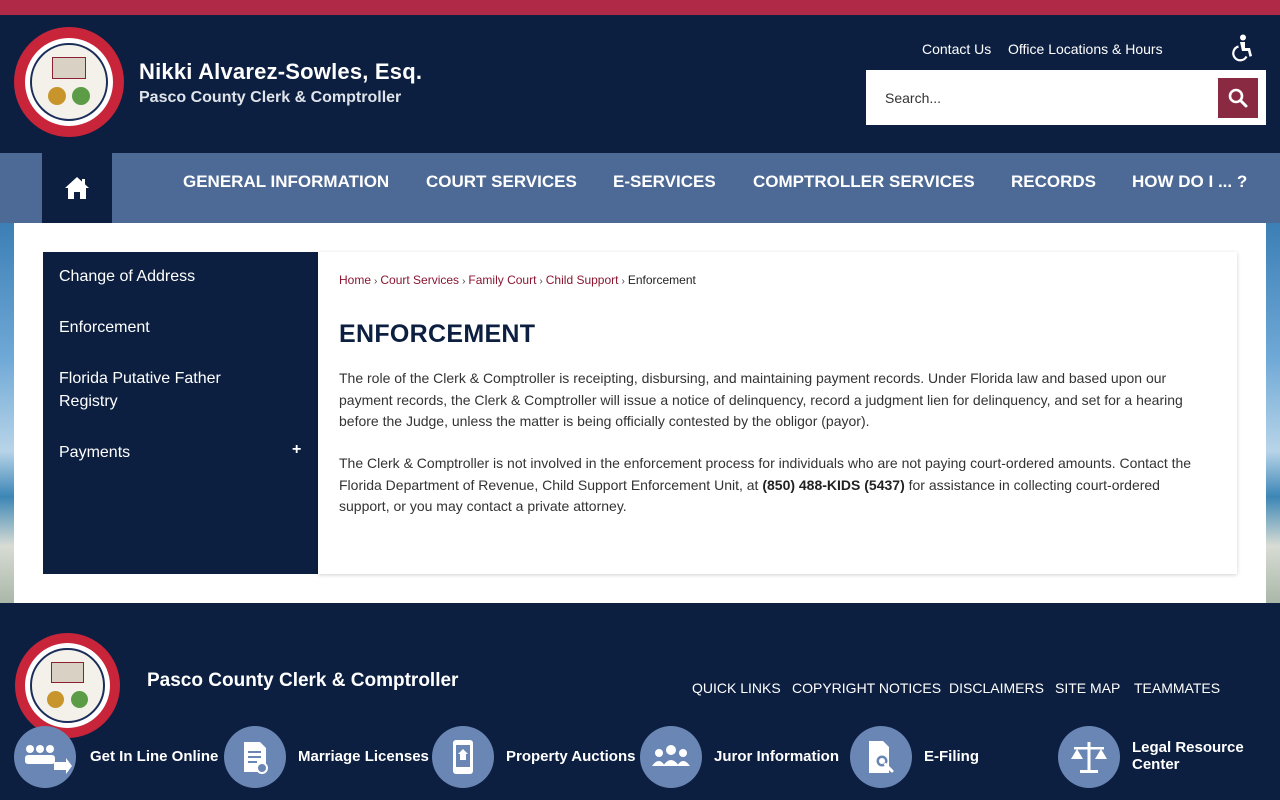 The width and height of the screenshot is (1280, 800). I want to click on quick-link-label: Legal Resource Center, so click(1188, 756).